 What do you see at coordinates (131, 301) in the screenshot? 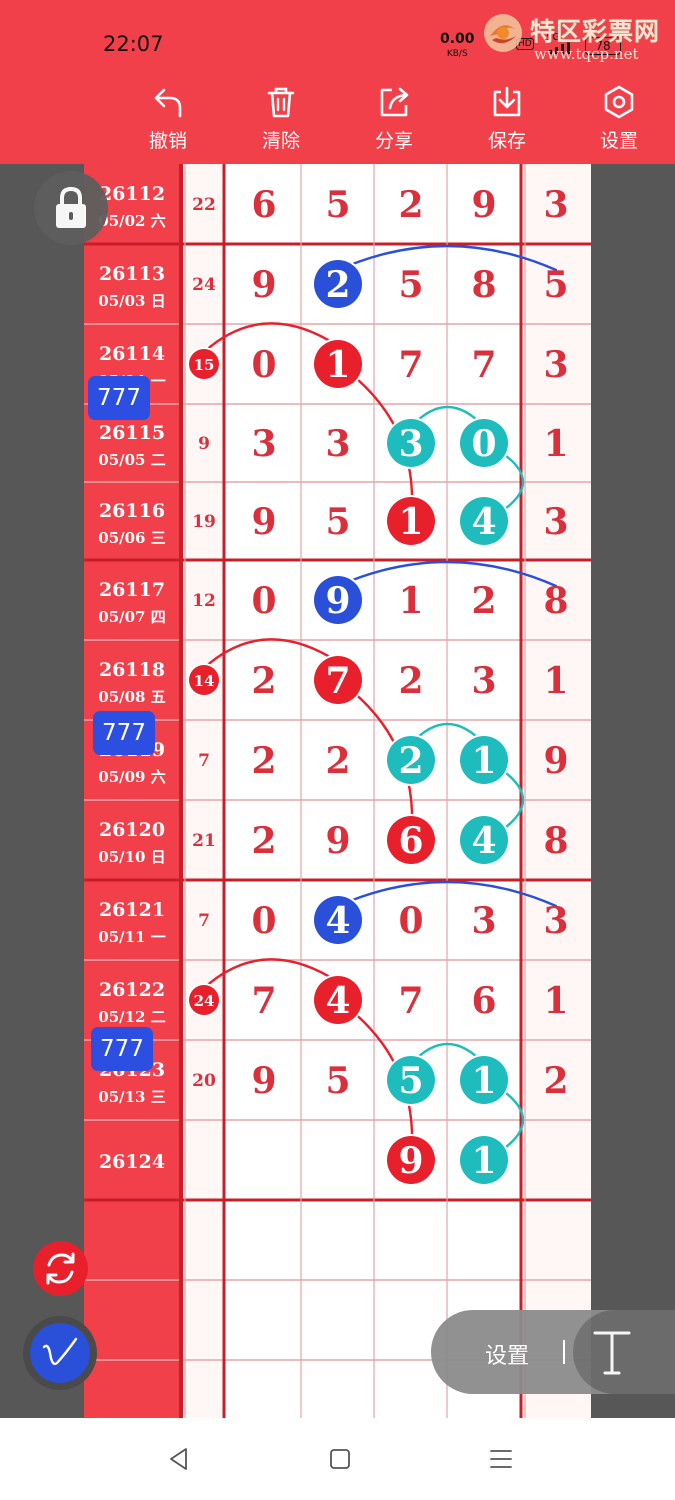
I see `issue-date: 05/03 日` at bounding box center [131, 301].